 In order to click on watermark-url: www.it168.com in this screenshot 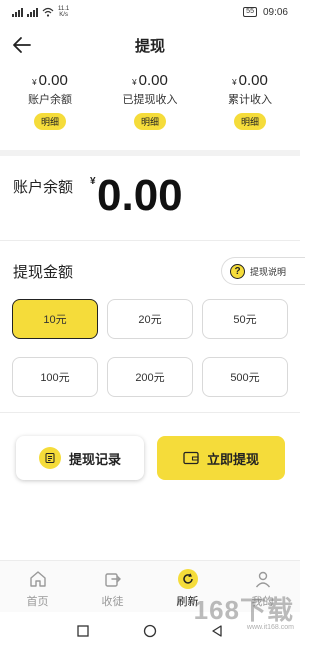, I will do `click(270, 627)`.